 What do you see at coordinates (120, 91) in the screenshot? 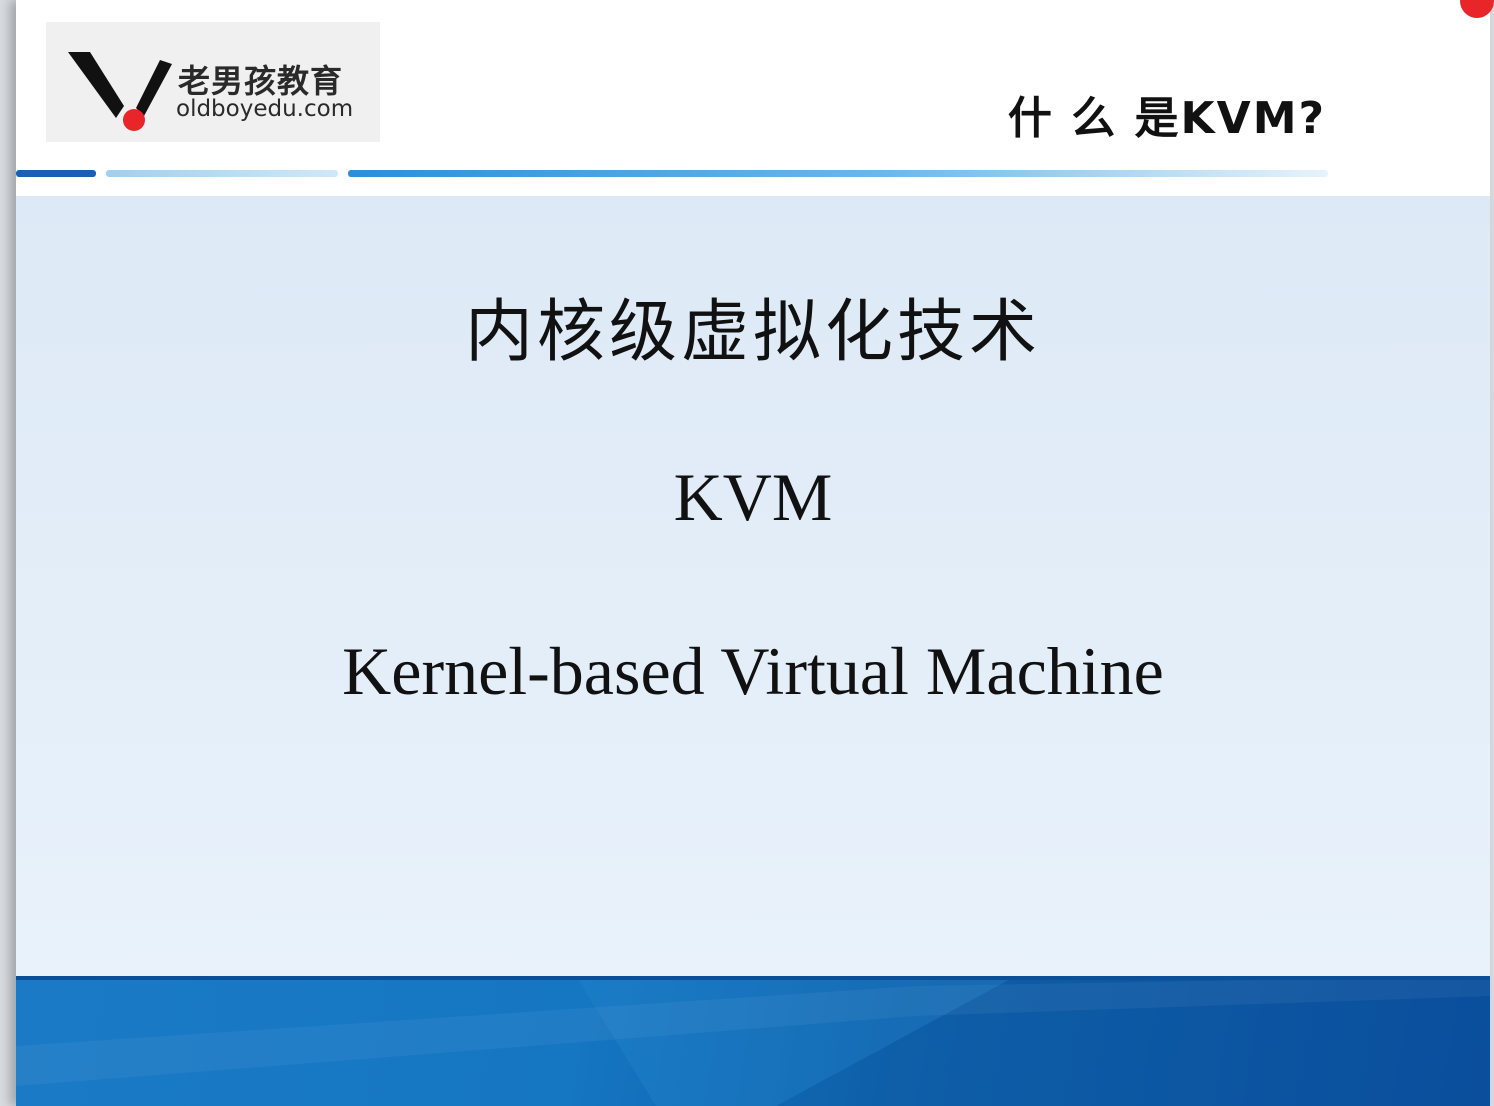
I see `logo-v-icon` at bounding box center [120, 91].